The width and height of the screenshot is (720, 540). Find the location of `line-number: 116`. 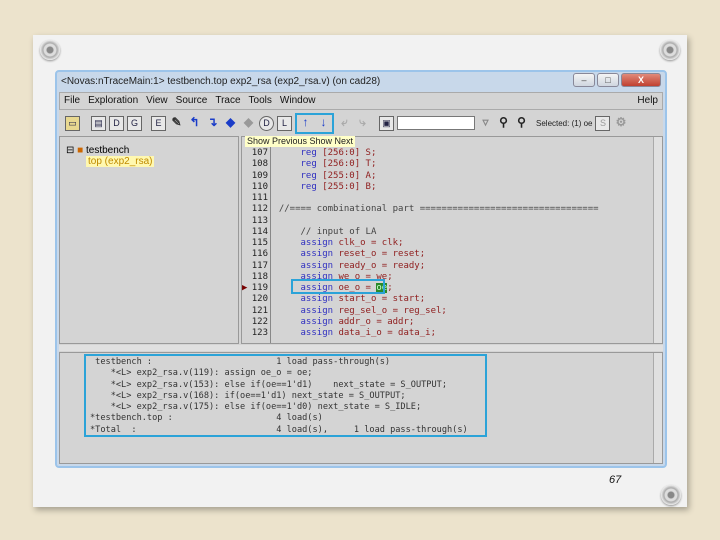

line-number: 116 is located at coordinates (259, 254).